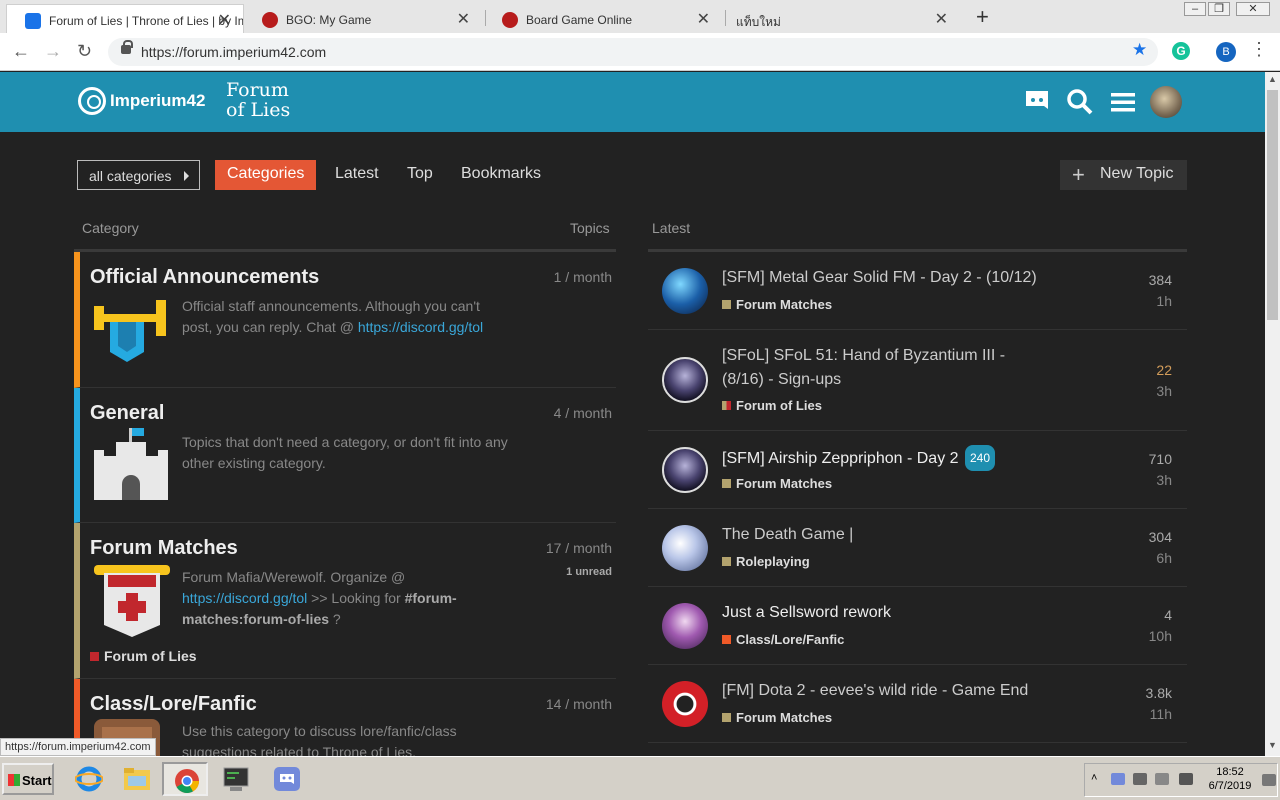 Image resolution: width=1280 pixels, height=800 pixels. What do you see at coordinates (1118, 779) in the screenshot?
I see `discord-tray-icon` at bounding box center [1118, 779].